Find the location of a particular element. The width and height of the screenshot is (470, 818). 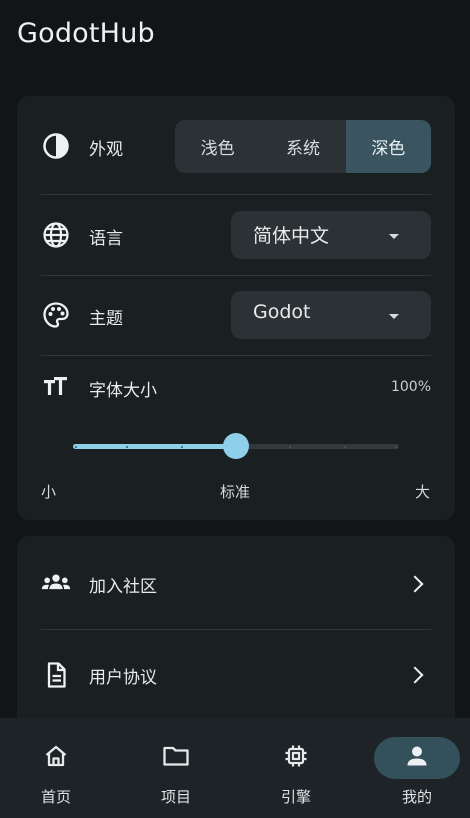

language-dropdown: 简体中文 is located at coordinates (331, 235).